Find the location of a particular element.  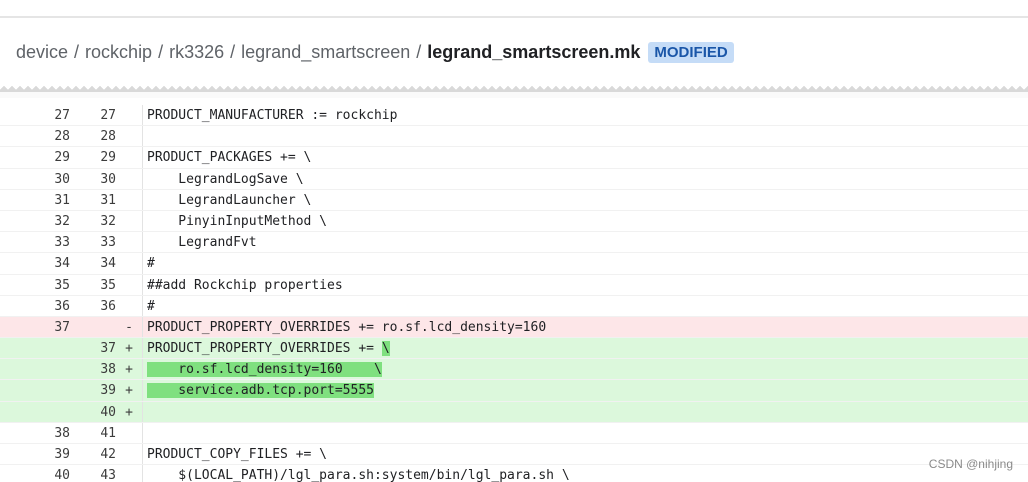

diff-row: 27 27 PRODUCT_MANUFACTURER := rockchip is located at coordinates (514, 116).